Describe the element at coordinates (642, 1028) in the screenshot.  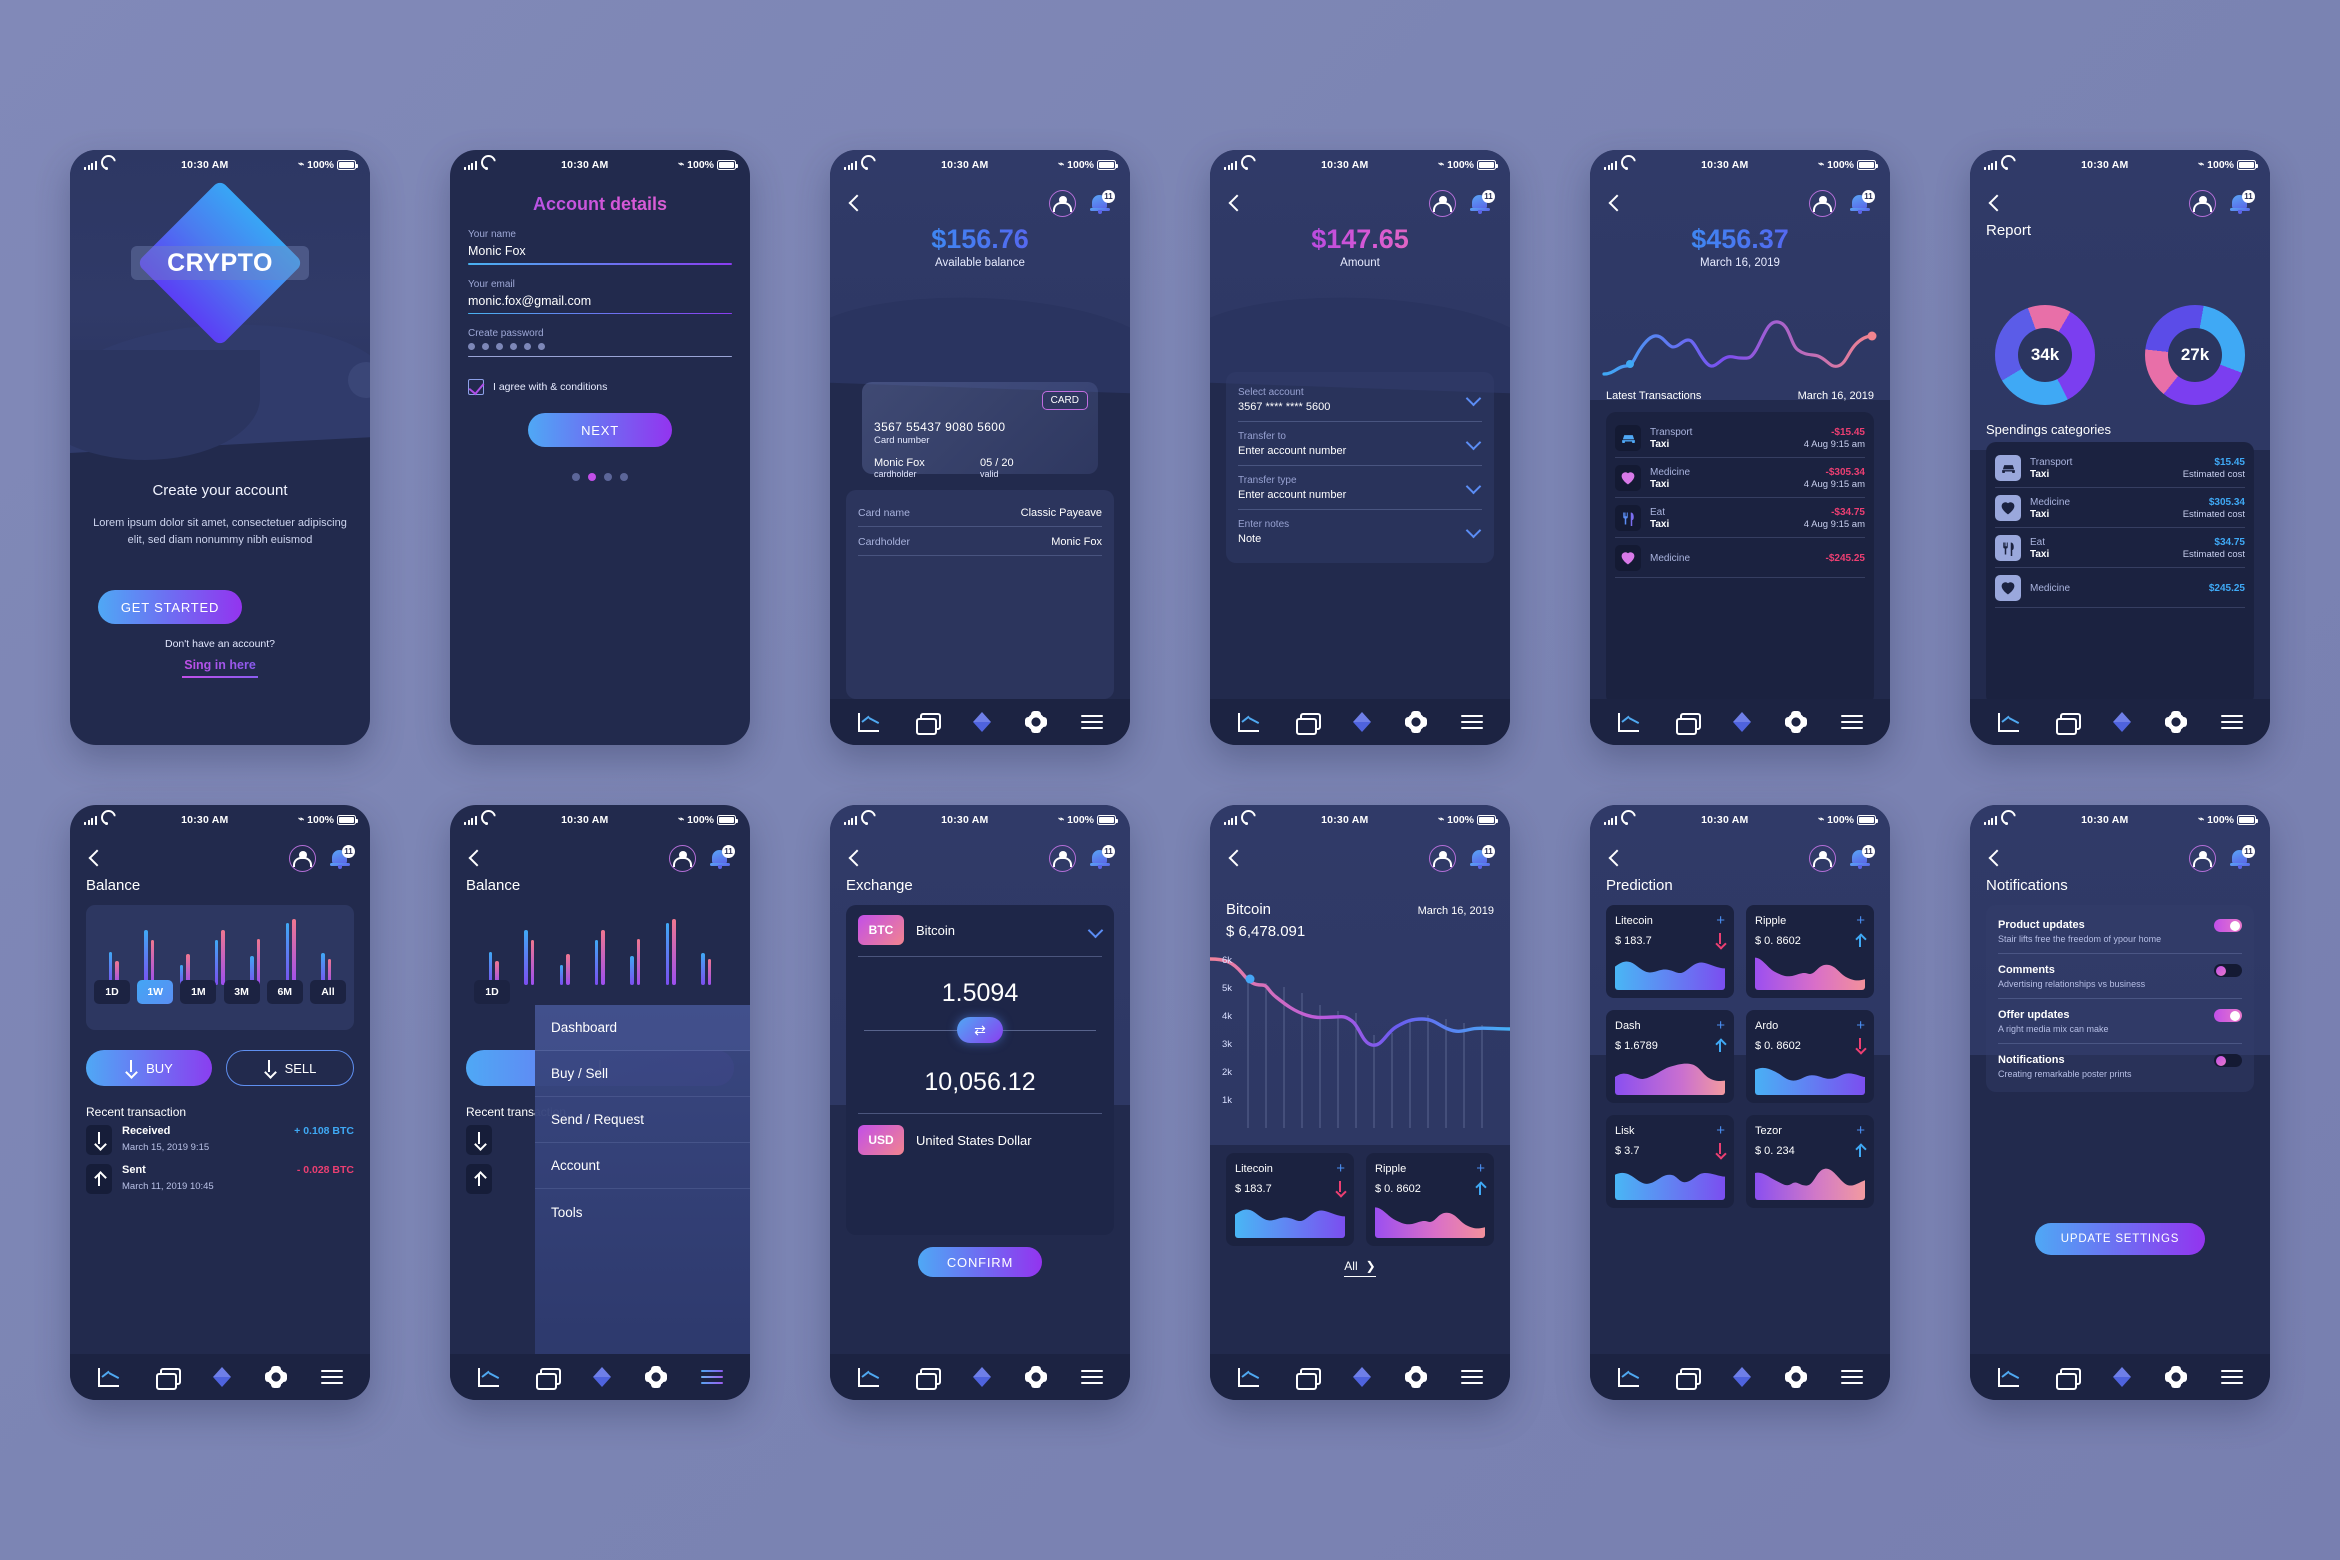
I see `menu-item-dashboard: Dashboard` at that location.